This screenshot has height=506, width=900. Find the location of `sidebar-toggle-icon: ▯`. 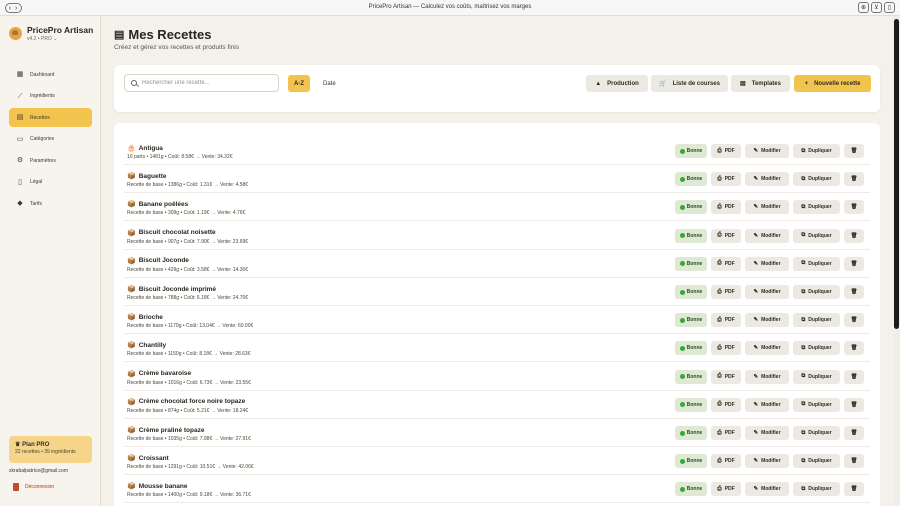

sidebar-toggle-icon: ▯ is located at coordinates (889, 7).